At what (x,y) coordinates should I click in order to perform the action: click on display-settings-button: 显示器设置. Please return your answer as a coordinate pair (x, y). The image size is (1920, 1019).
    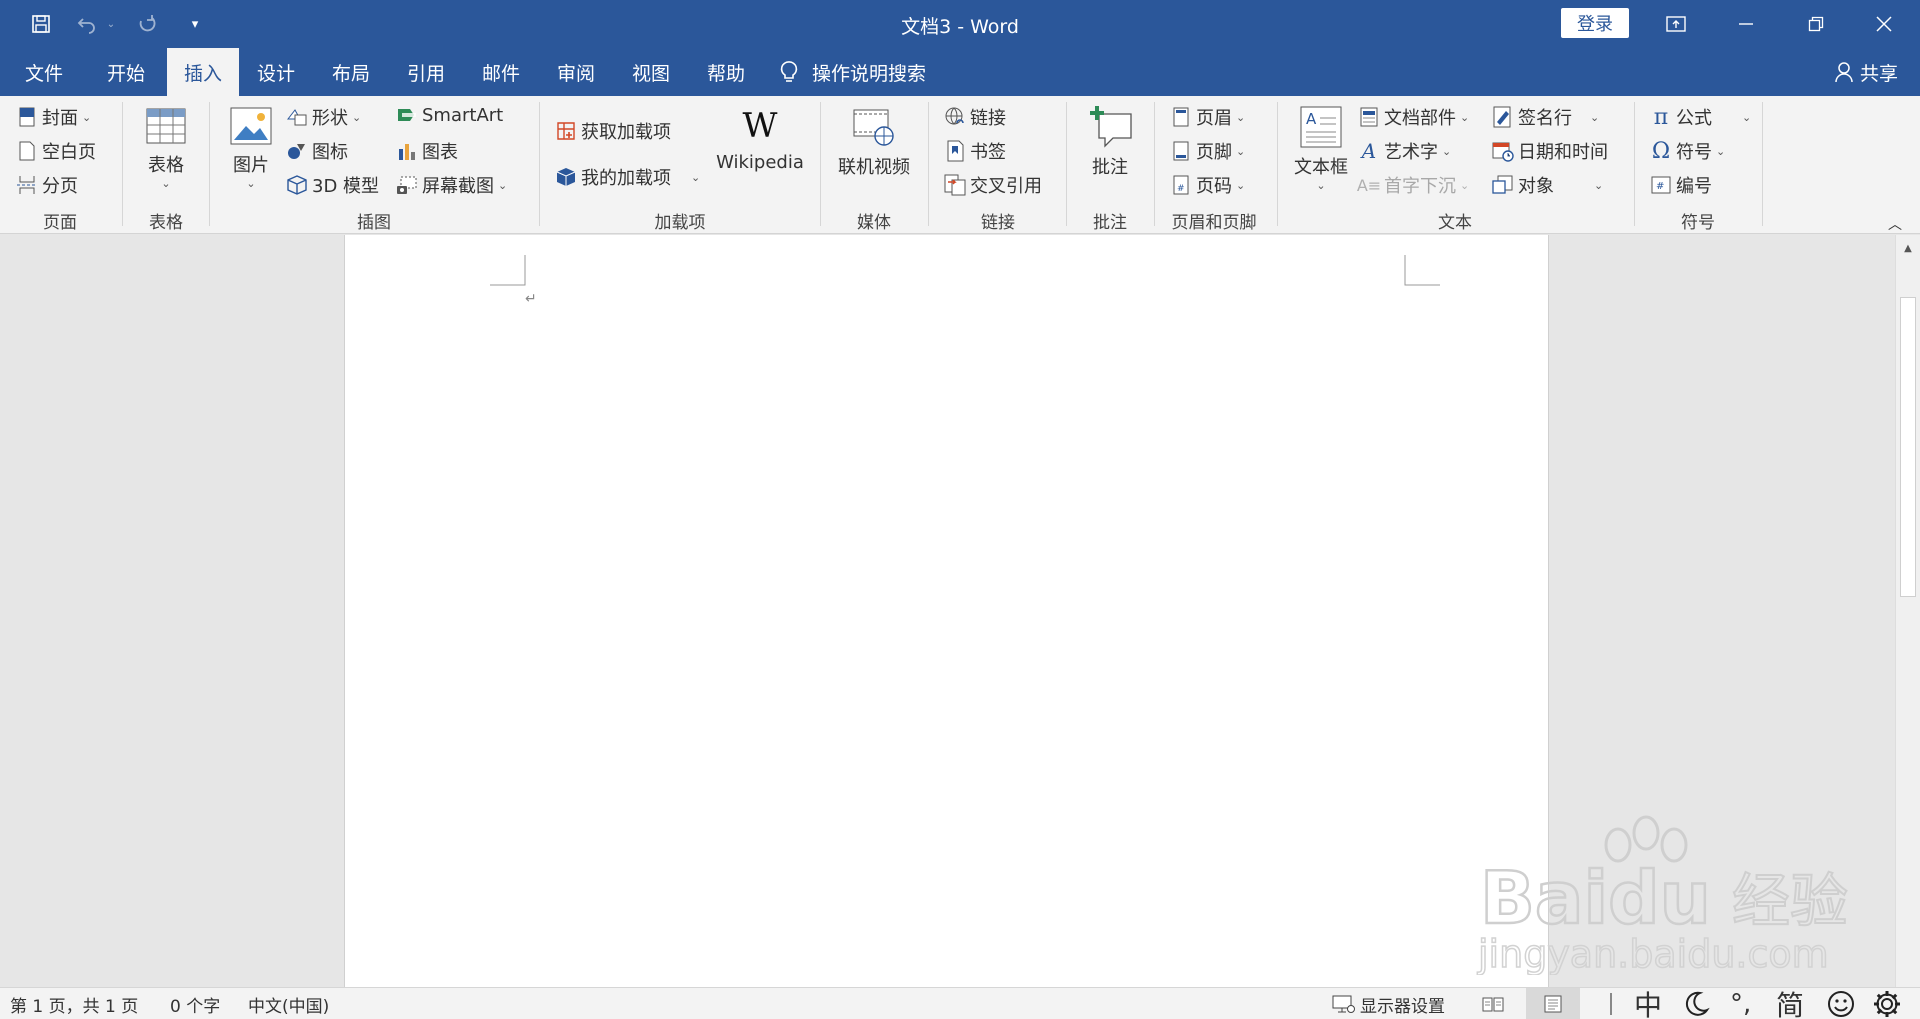
    Looking at the image, I should click on (1388, 1003).